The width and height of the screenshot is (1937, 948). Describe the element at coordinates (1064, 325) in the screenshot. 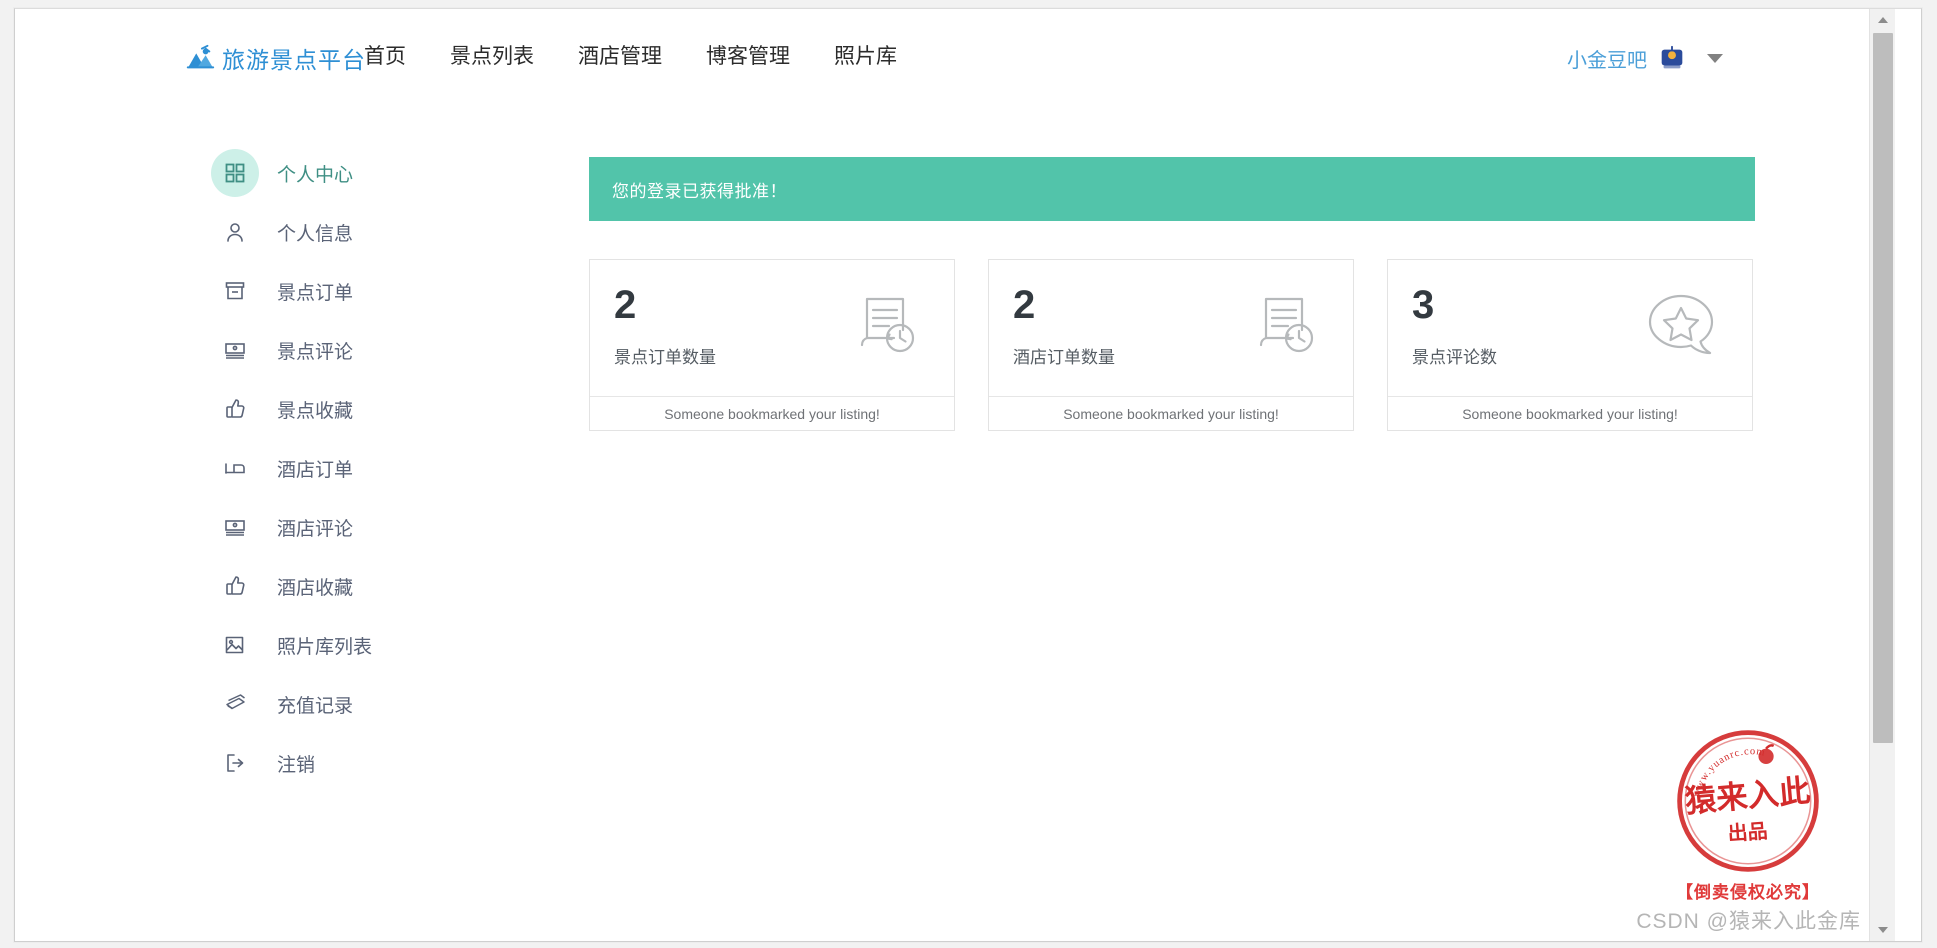

I see `stat-text-block: 2 酒店订单数量` at that location.